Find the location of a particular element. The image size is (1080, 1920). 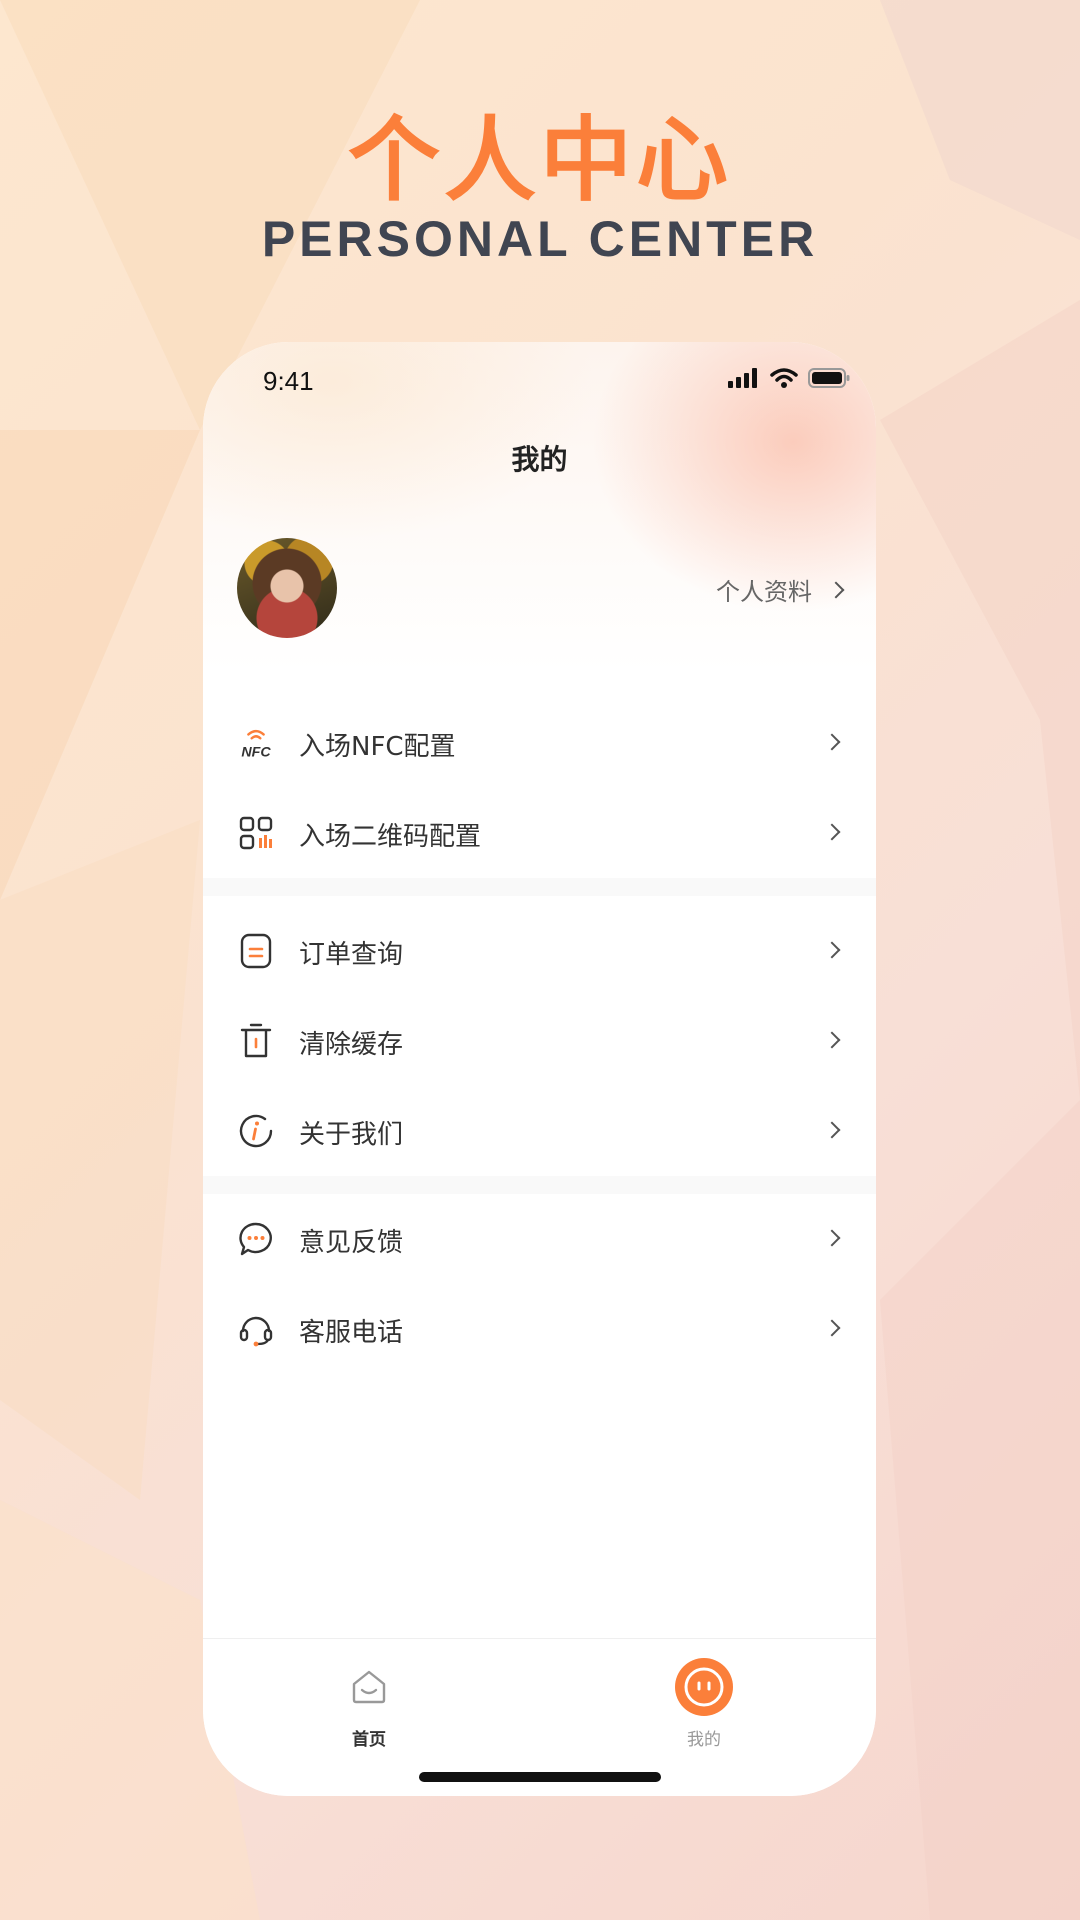

tab-home: 首页 is located at coordinates (369, 1703).